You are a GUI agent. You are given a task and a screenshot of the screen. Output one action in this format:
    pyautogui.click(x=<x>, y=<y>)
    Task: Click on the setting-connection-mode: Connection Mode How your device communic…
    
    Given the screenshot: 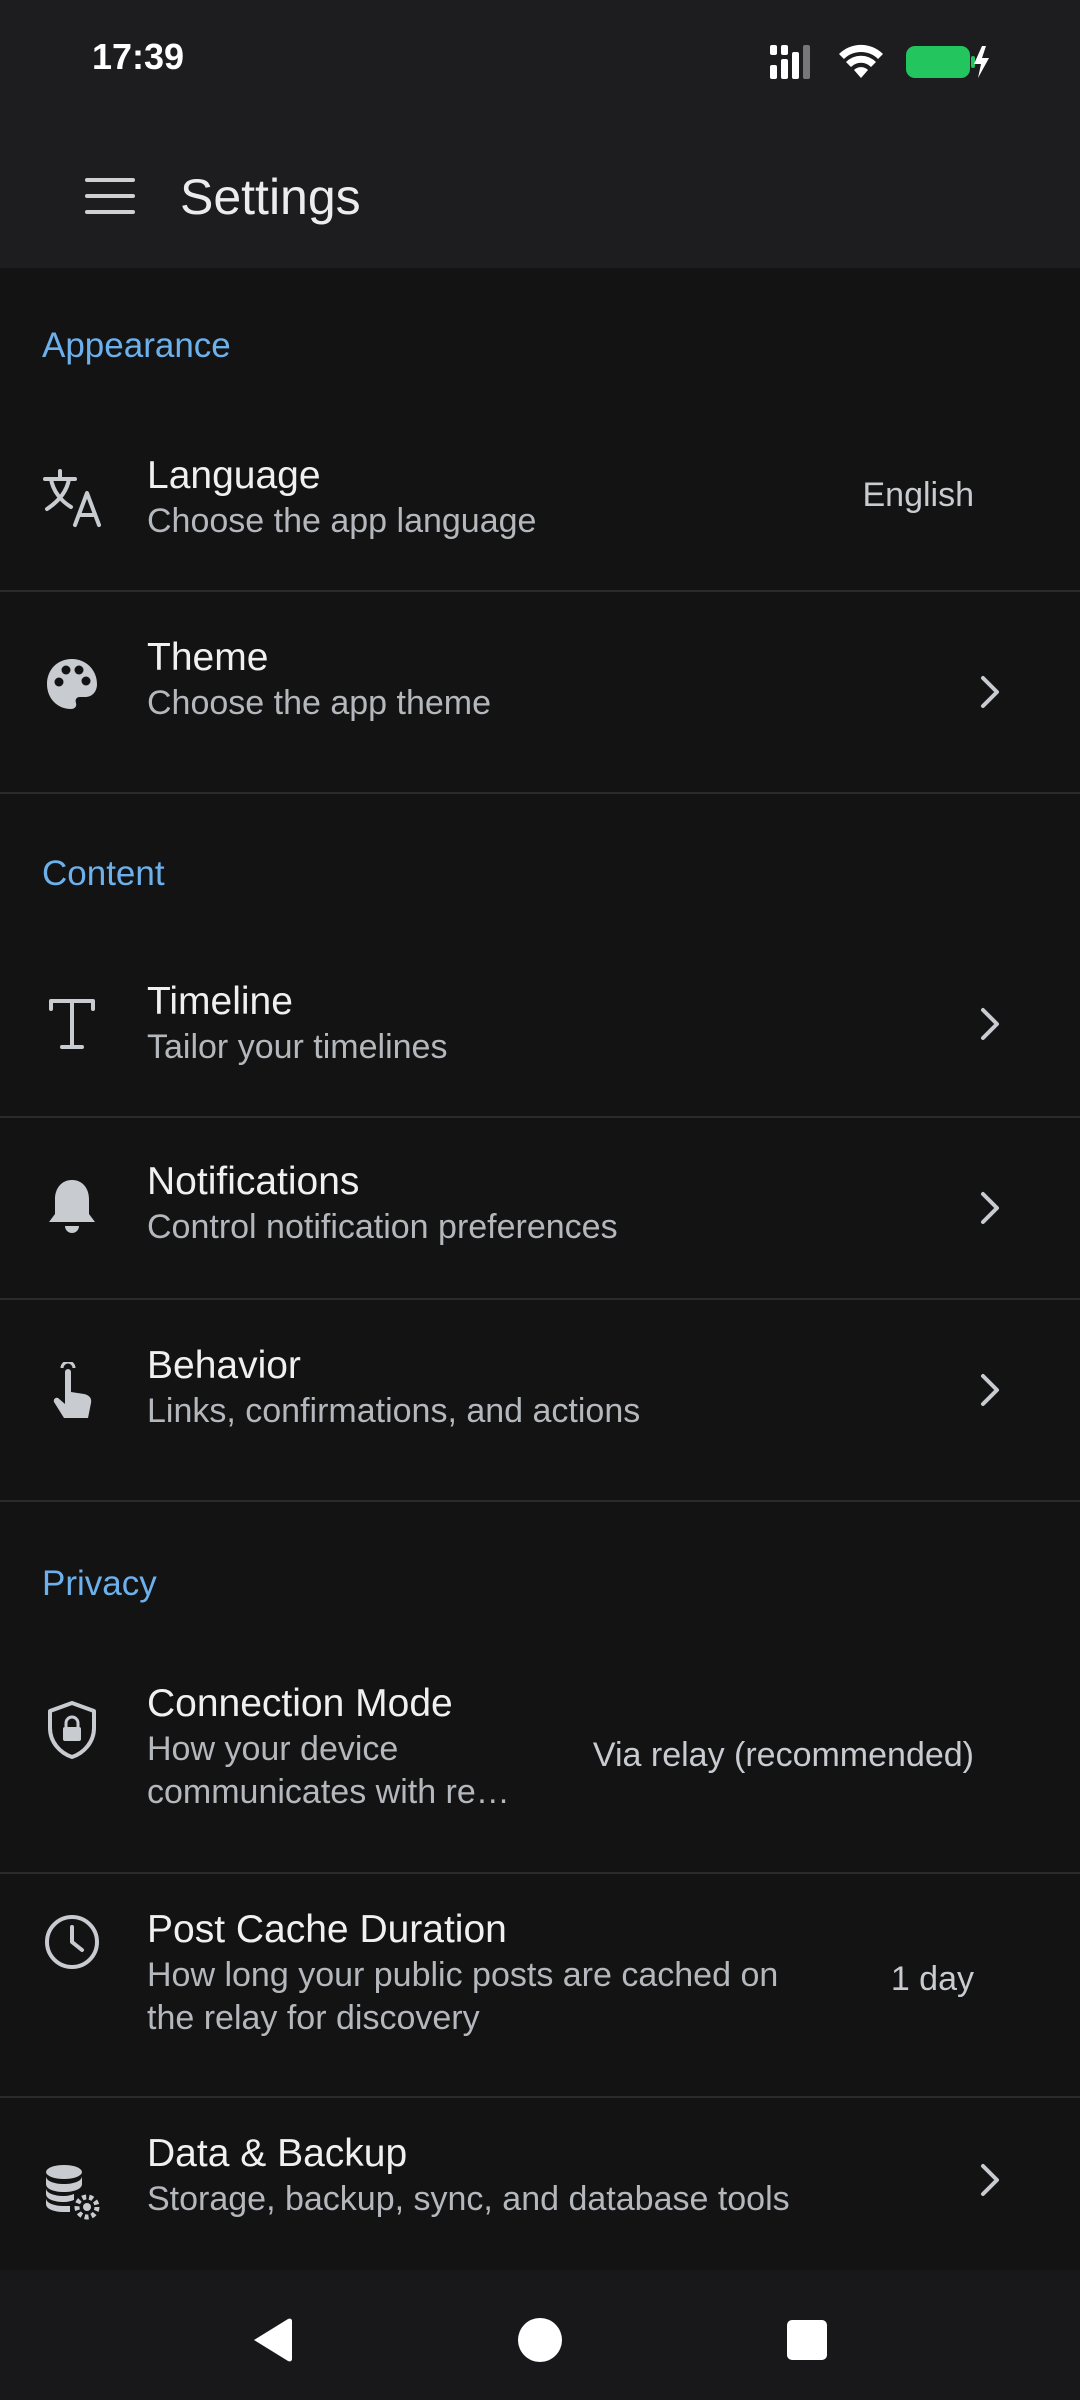 What is the action you would take?
    pyautogui.click(x=540, y=1759)
    